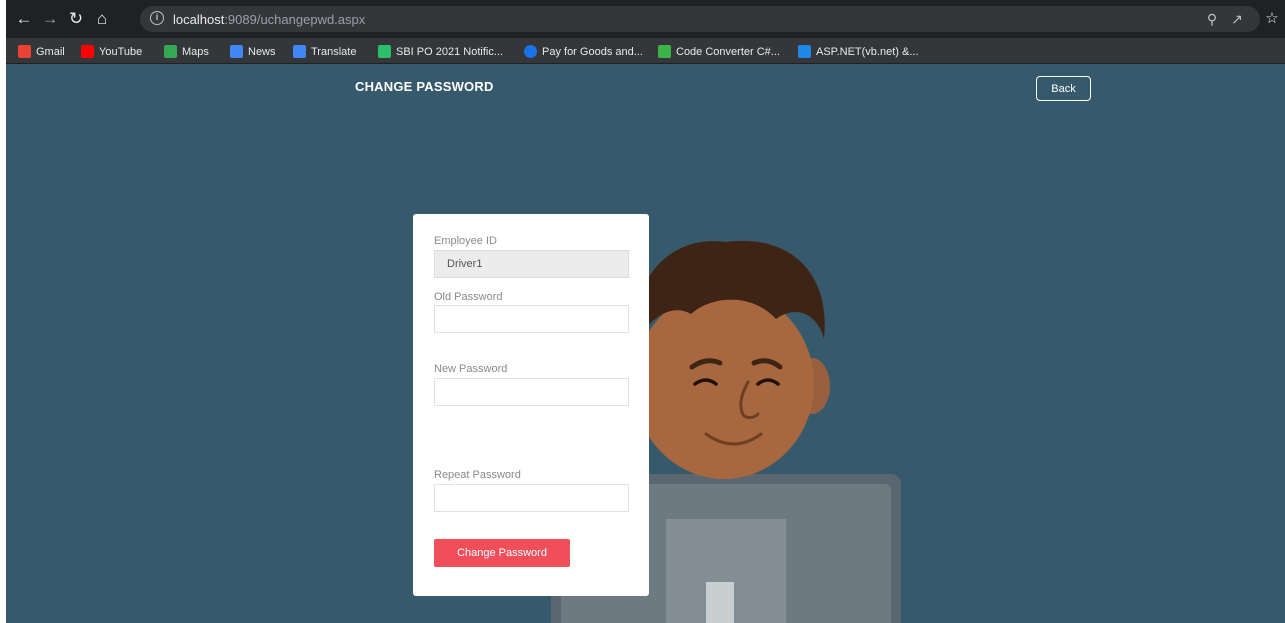 This screenshot has width=1285, height=623. I want to click on employee-id-field: Driver1, so click(531, 264).